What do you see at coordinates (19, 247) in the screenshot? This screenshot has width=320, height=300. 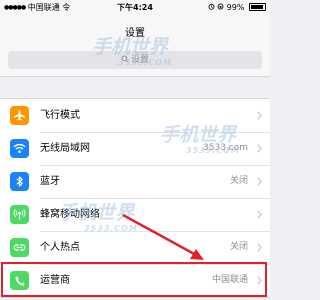 I see `hotspot-icon` at bounding box center [19, 247].